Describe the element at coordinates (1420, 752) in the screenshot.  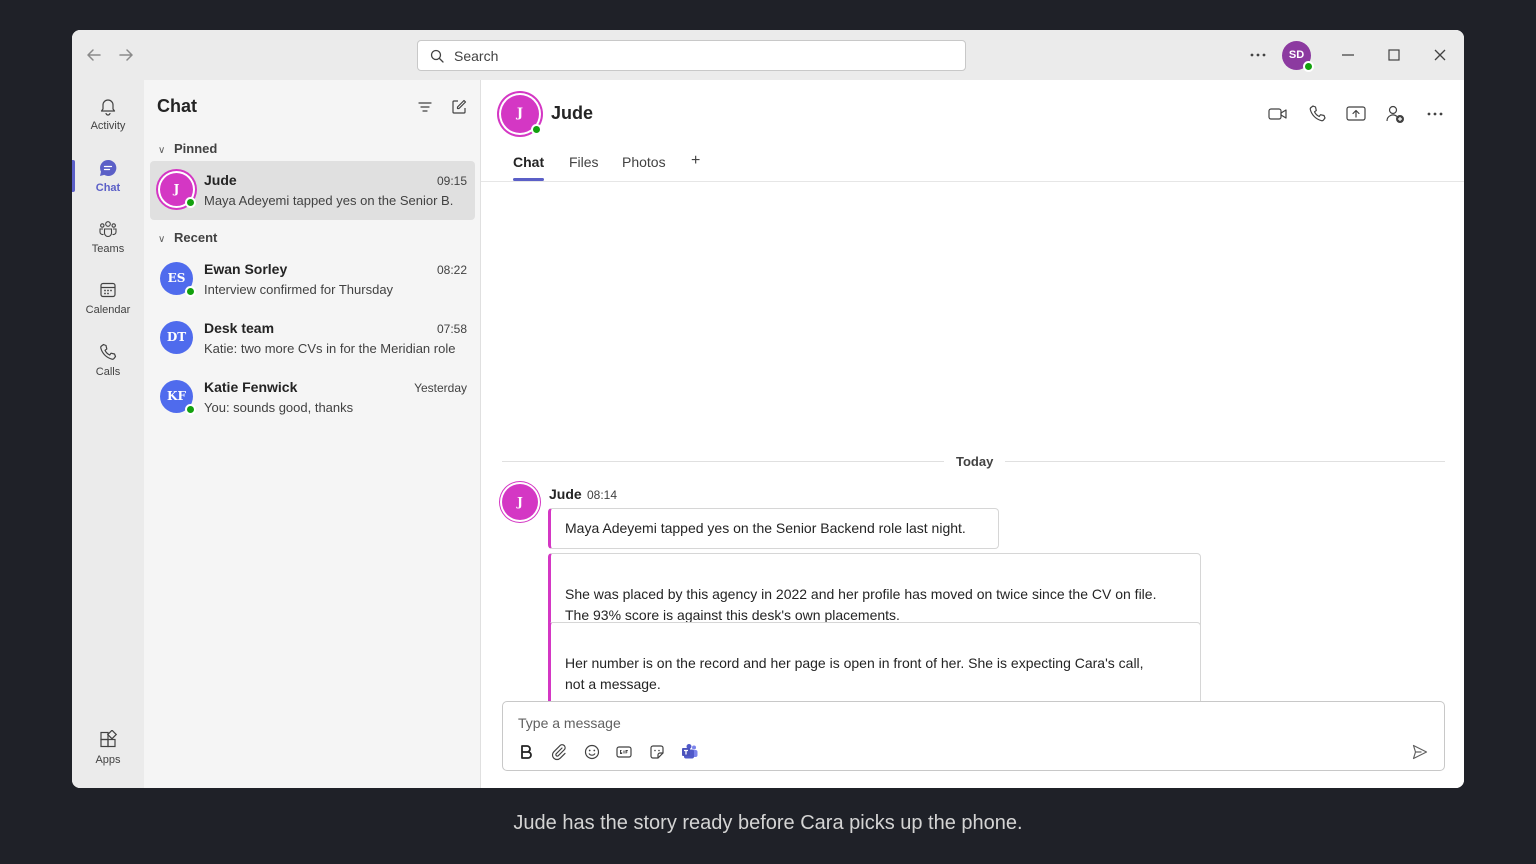
I see `send-icon` at that location.